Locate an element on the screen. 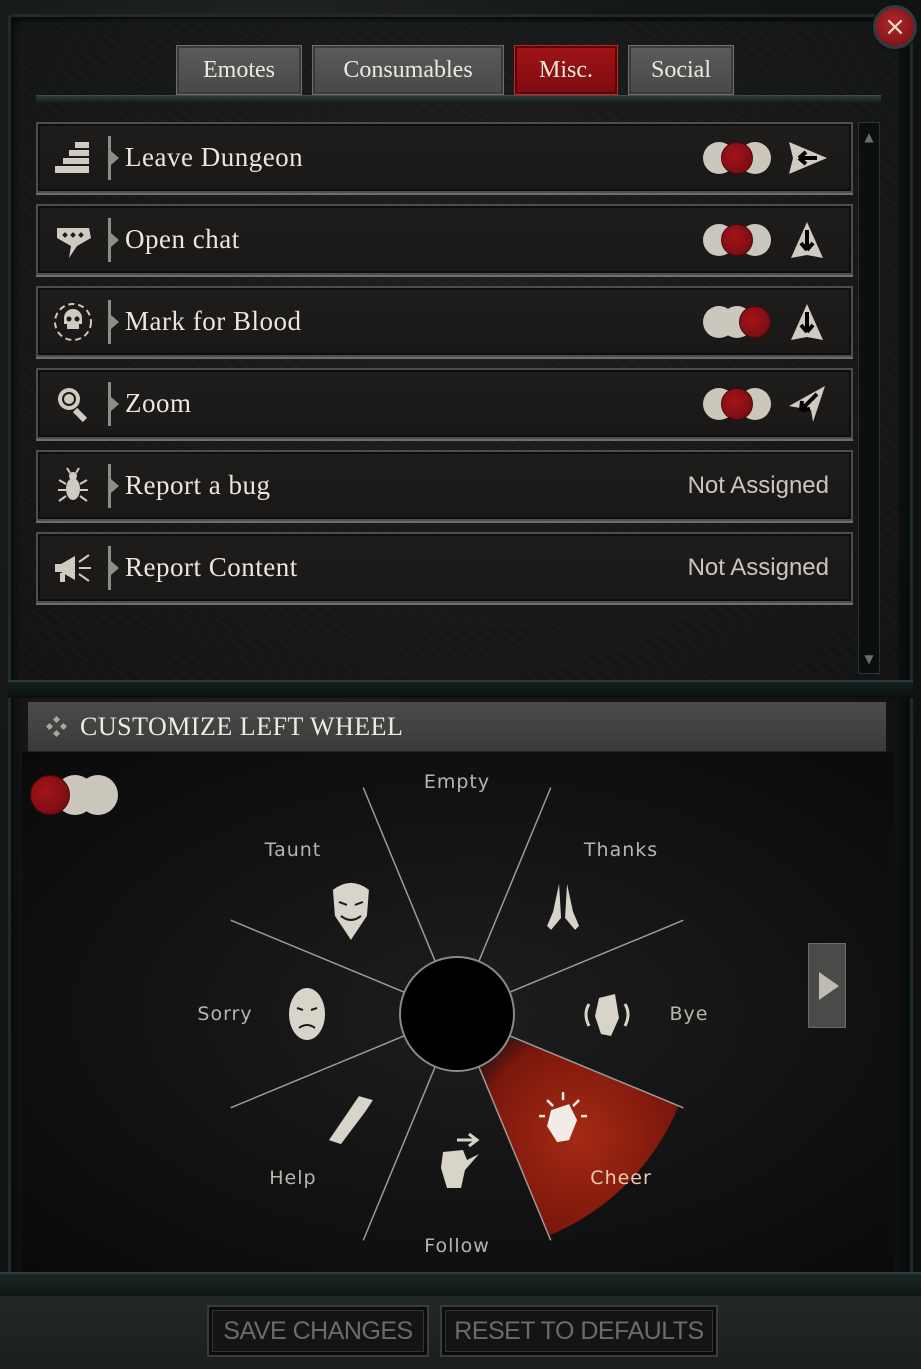  wheel-slot-taunt: Taunt is located at coordinates (293, 850).